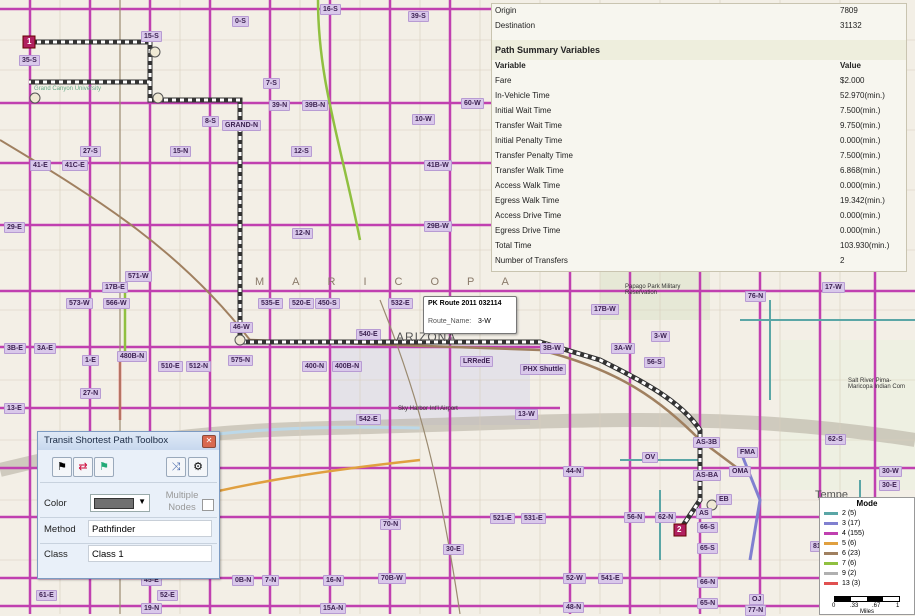  I want to click on route-label: 15A-N, so click(333, 608).